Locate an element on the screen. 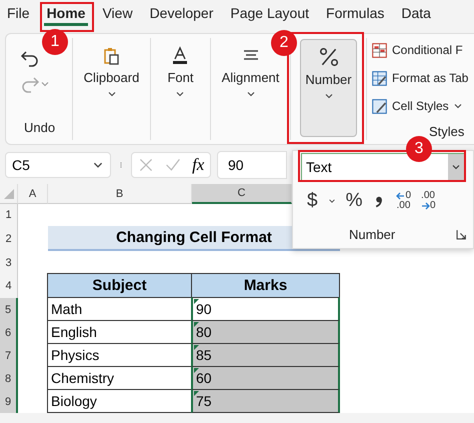  table-cell: 80 is located at coordinates (265, 332).